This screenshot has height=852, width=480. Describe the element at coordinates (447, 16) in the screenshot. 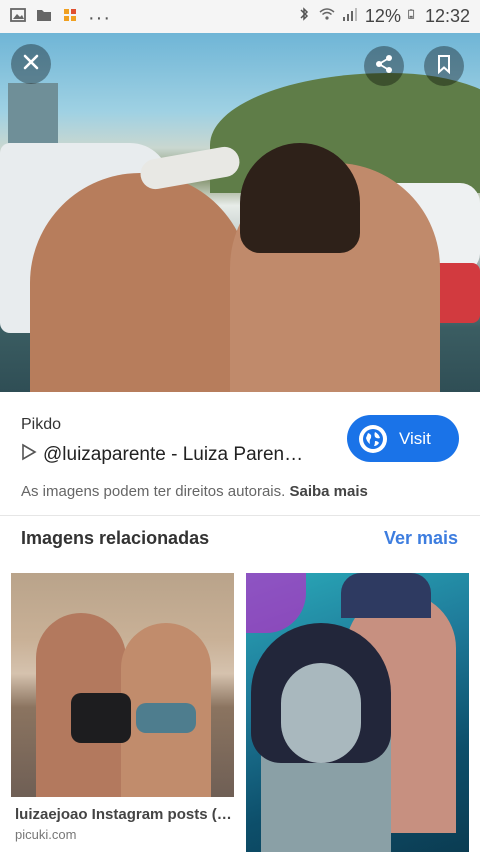

I see `clock: 12:32` at that location.